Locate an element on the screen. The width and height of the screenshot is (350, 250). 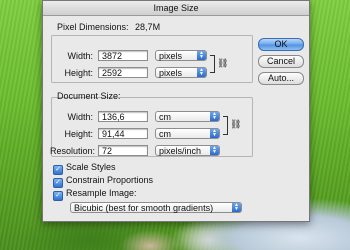
pixel-width-field: 3872 is located at coordinates (123, 55).